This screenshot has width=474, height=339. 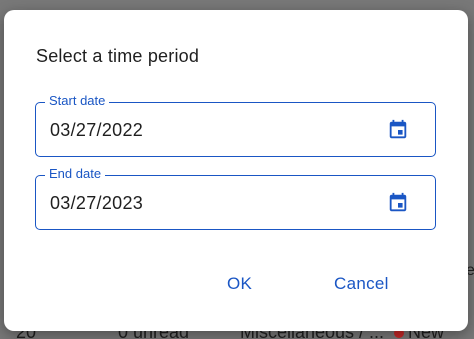 What do you see at coordinates (96, 203) in the screenshot?
I see `end-date-value: 03/27/2023` at bounding box center [96, 203].